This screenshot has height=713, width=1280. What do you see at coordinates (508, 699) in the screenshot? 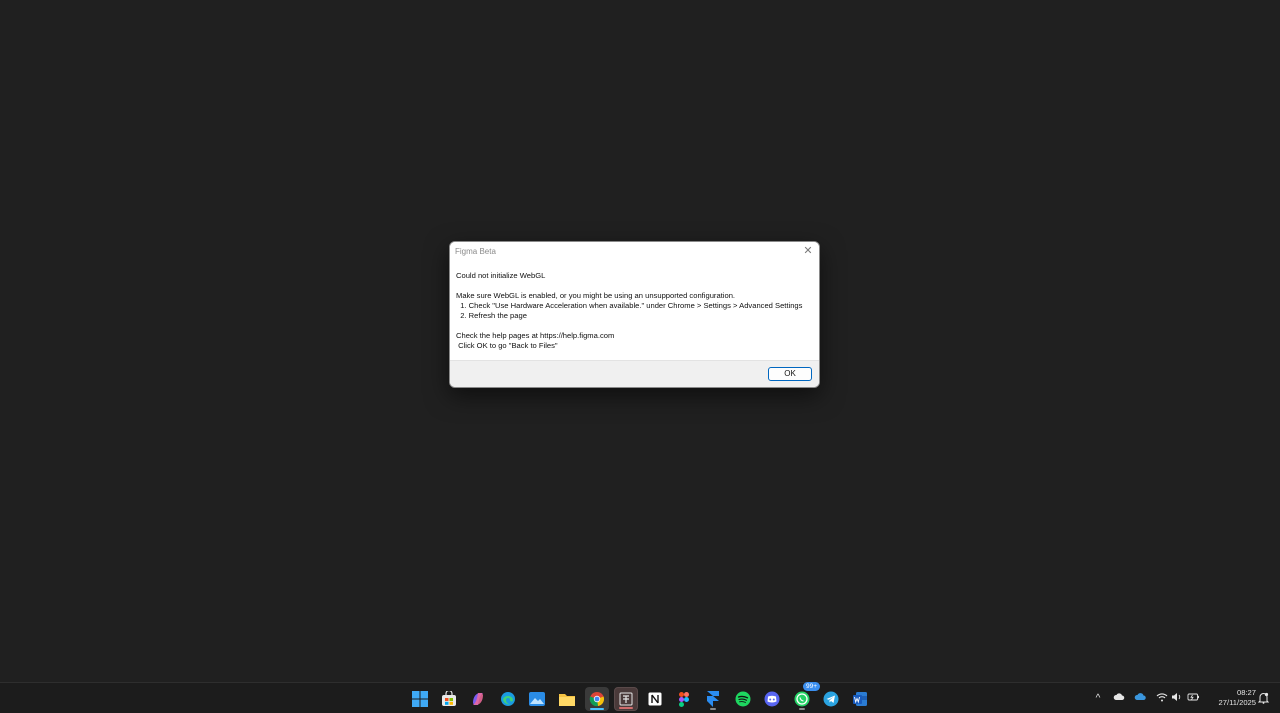
I see `edge-icon` at bounding box center [508, 699].